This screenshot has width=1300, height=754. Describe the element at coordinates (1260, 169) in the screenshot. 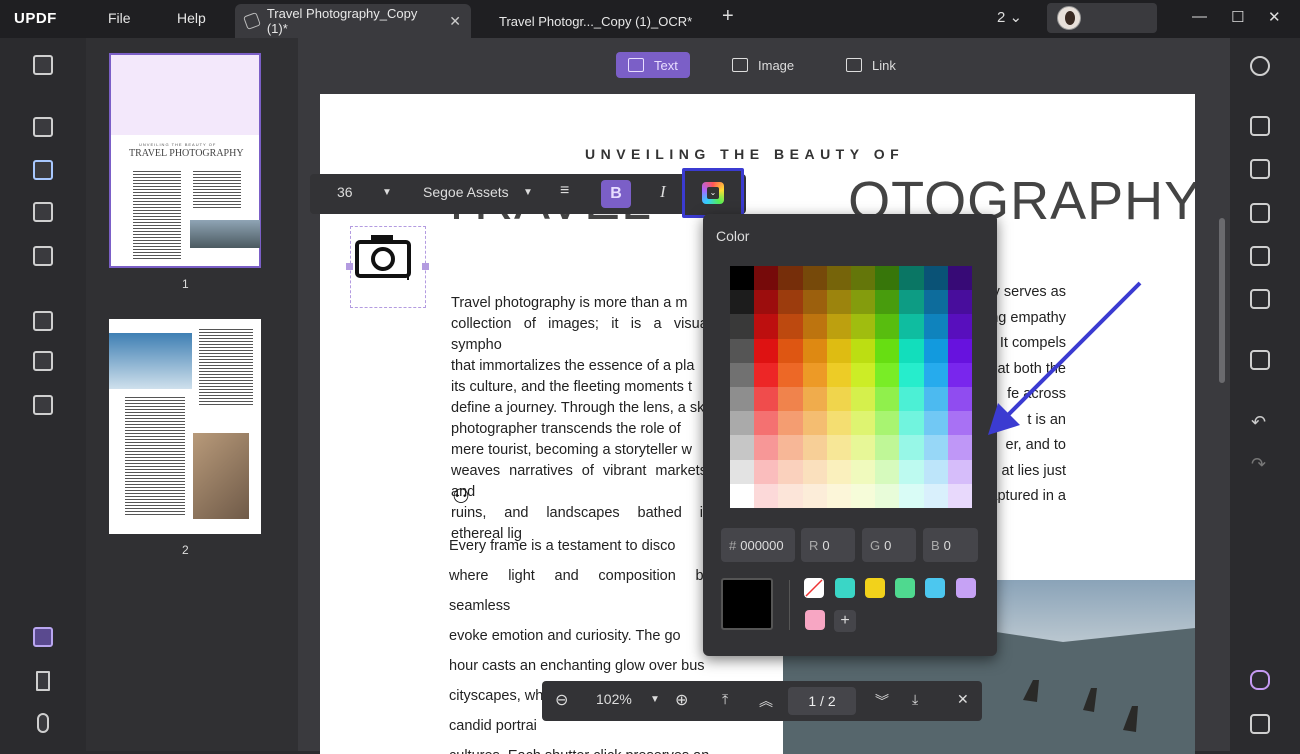

I see `convert-pdf-icon` at that location.